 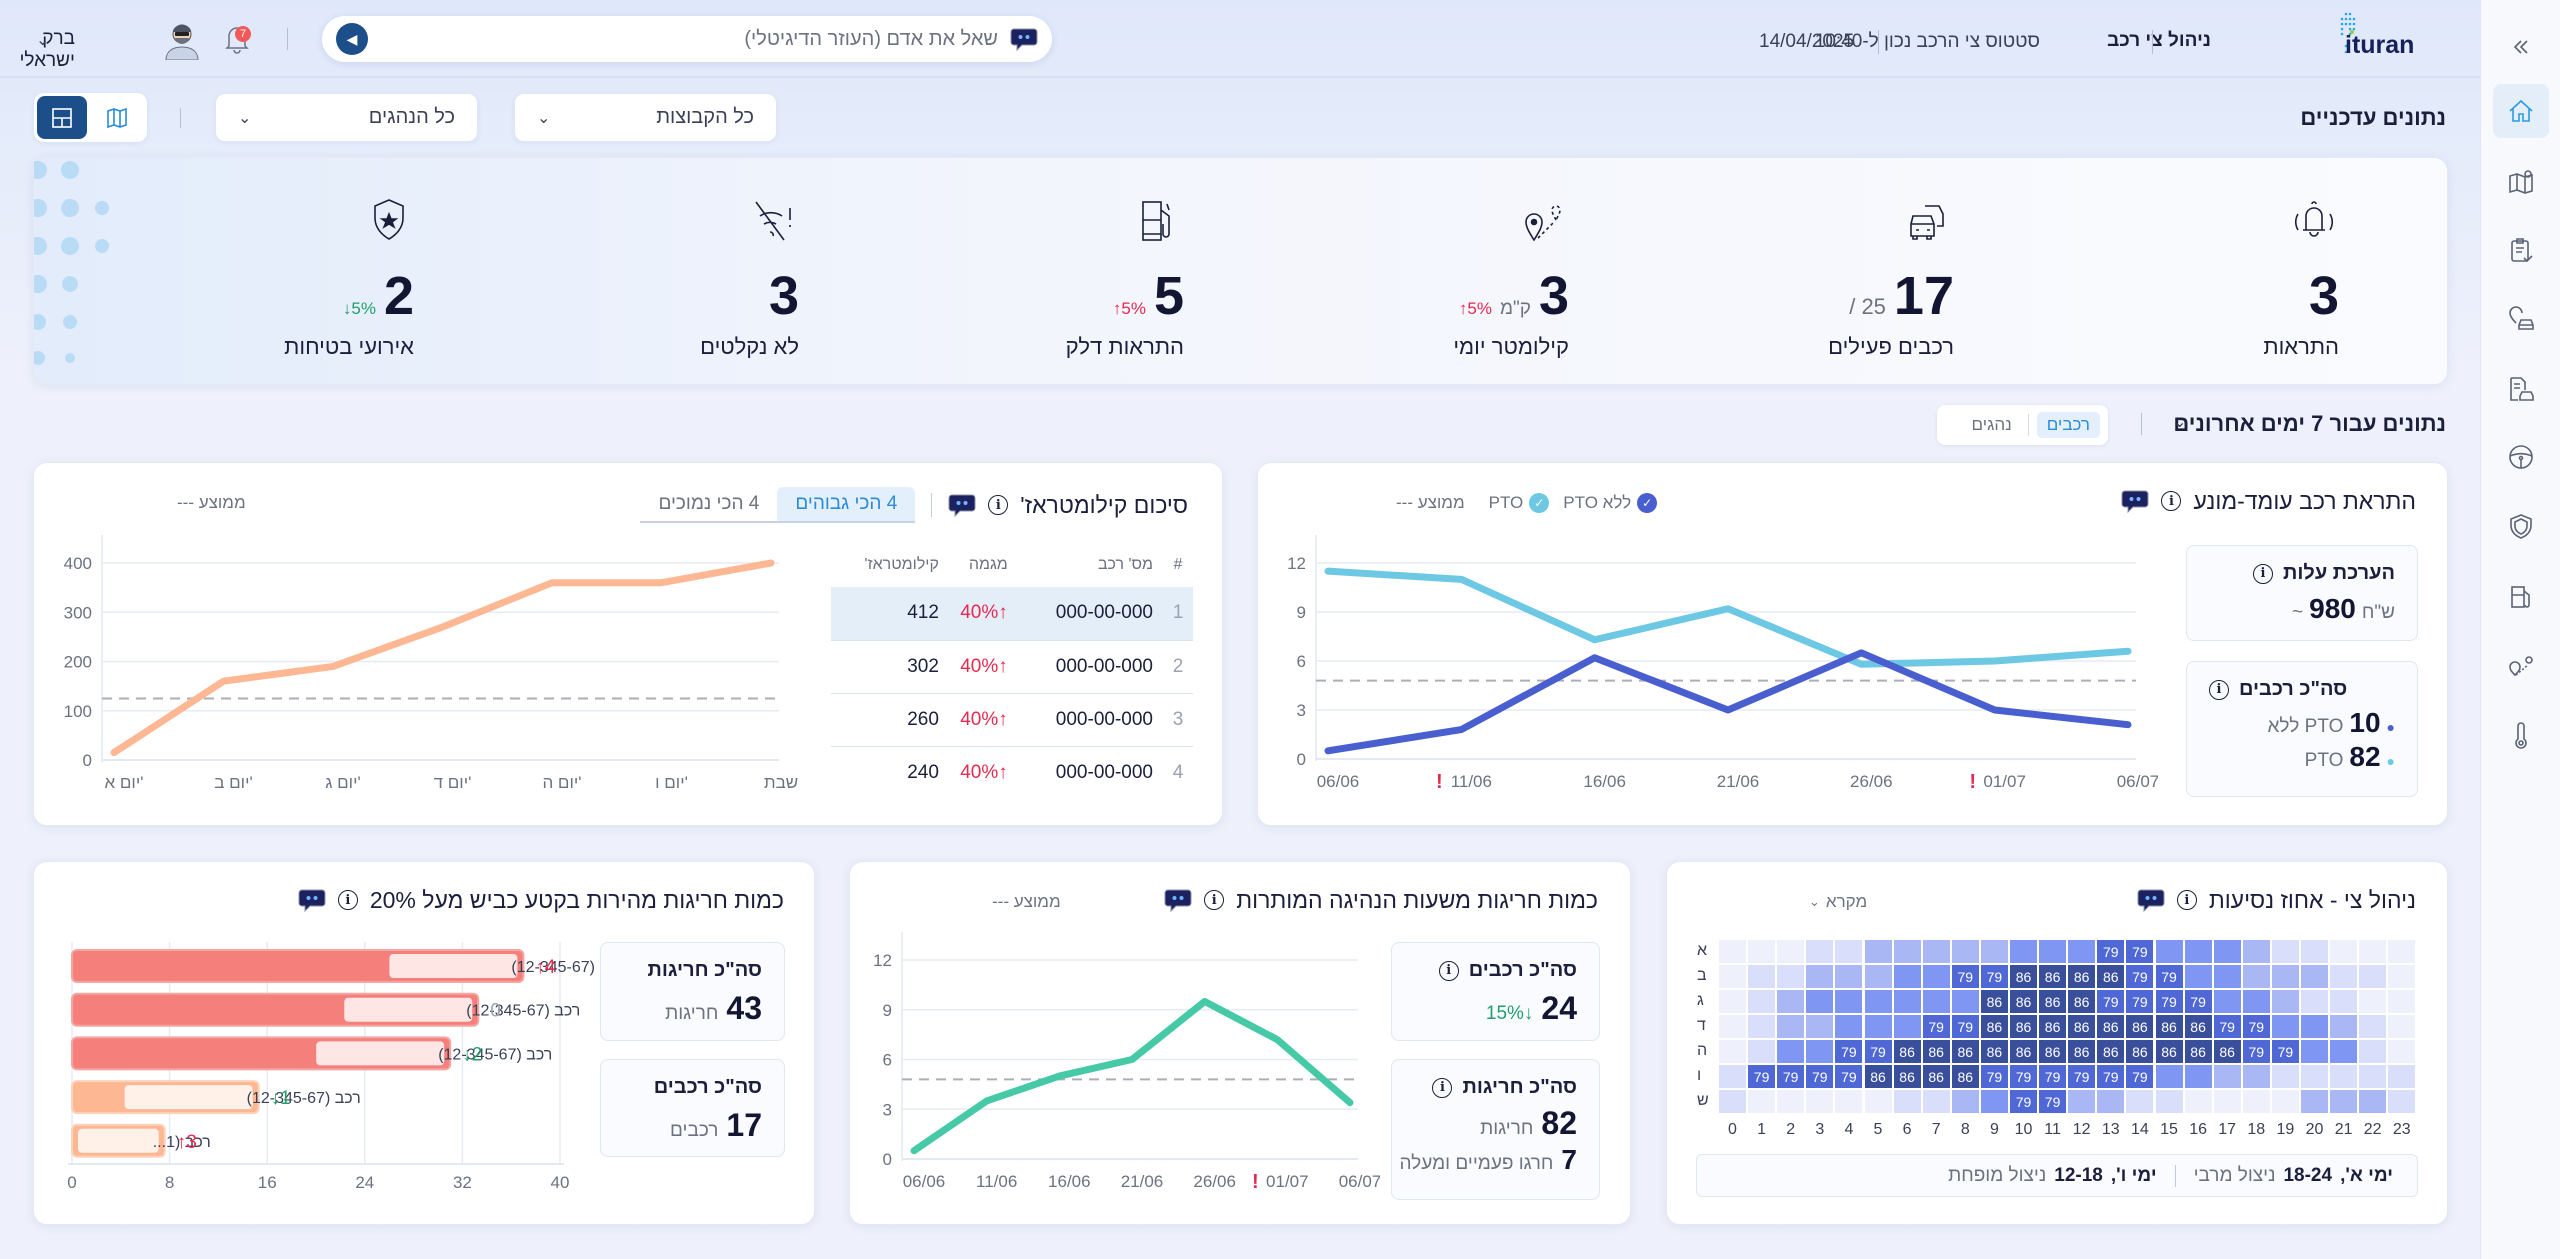 I want to click on kpi-fuel-alerts: ↑5% 5 התראות דלק, so click(x=1125, y=272).